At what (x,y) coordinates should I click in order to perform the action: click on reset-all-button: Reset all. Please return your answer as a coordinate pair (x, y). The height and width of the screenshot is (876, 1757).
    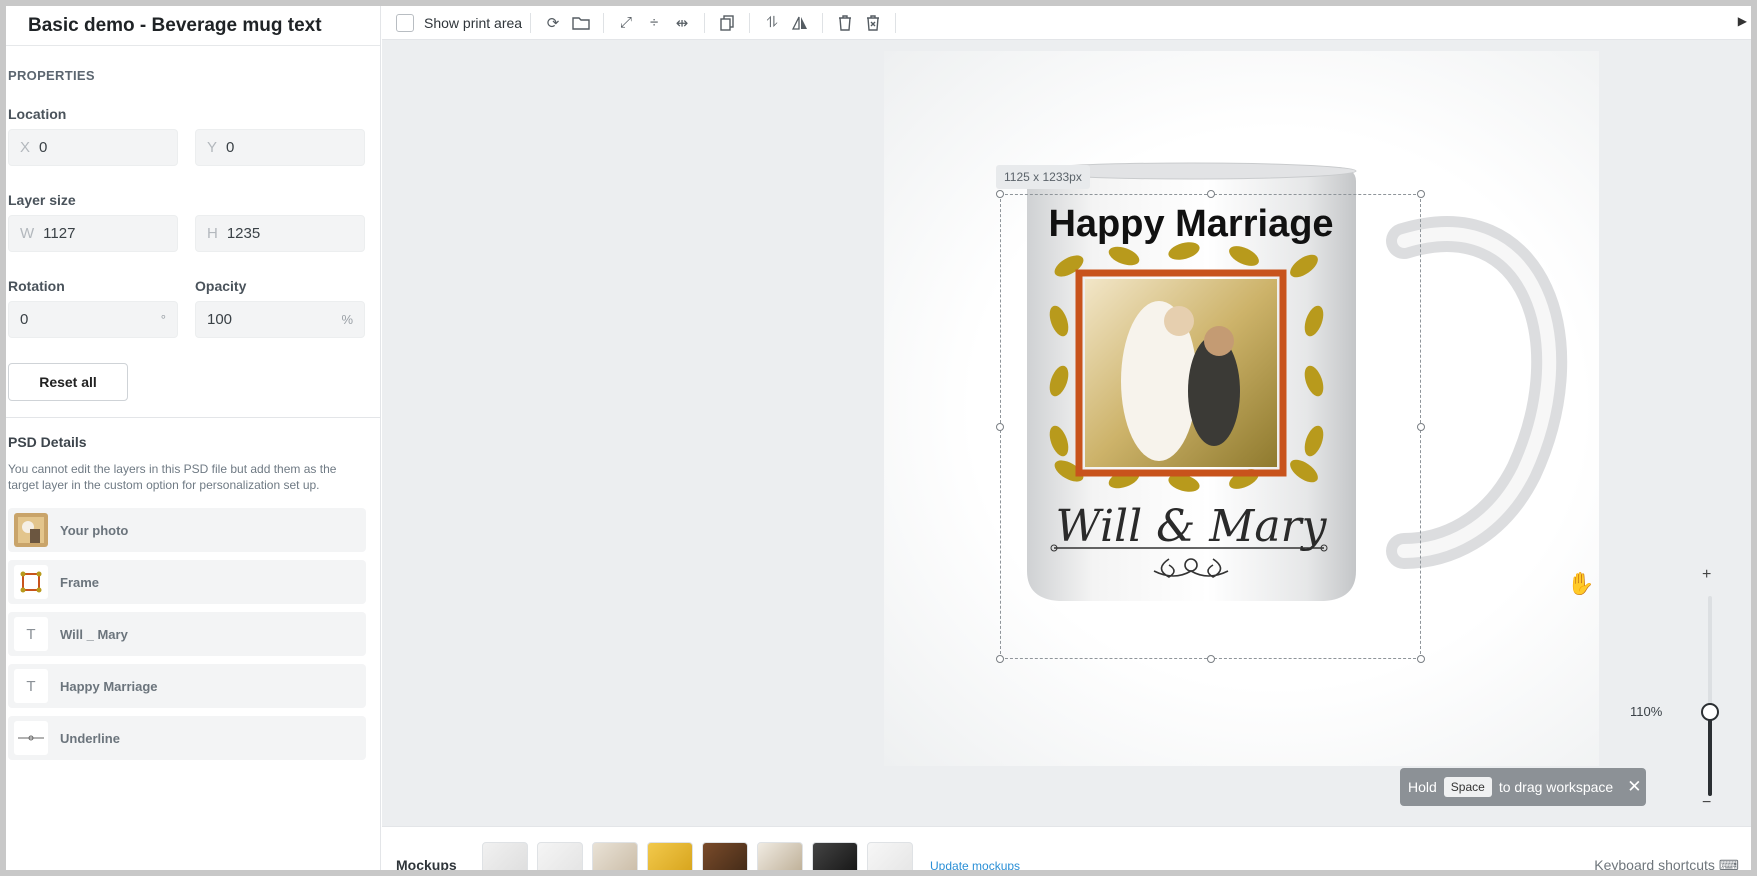
    Looking at the image, I should click on (68, 382).